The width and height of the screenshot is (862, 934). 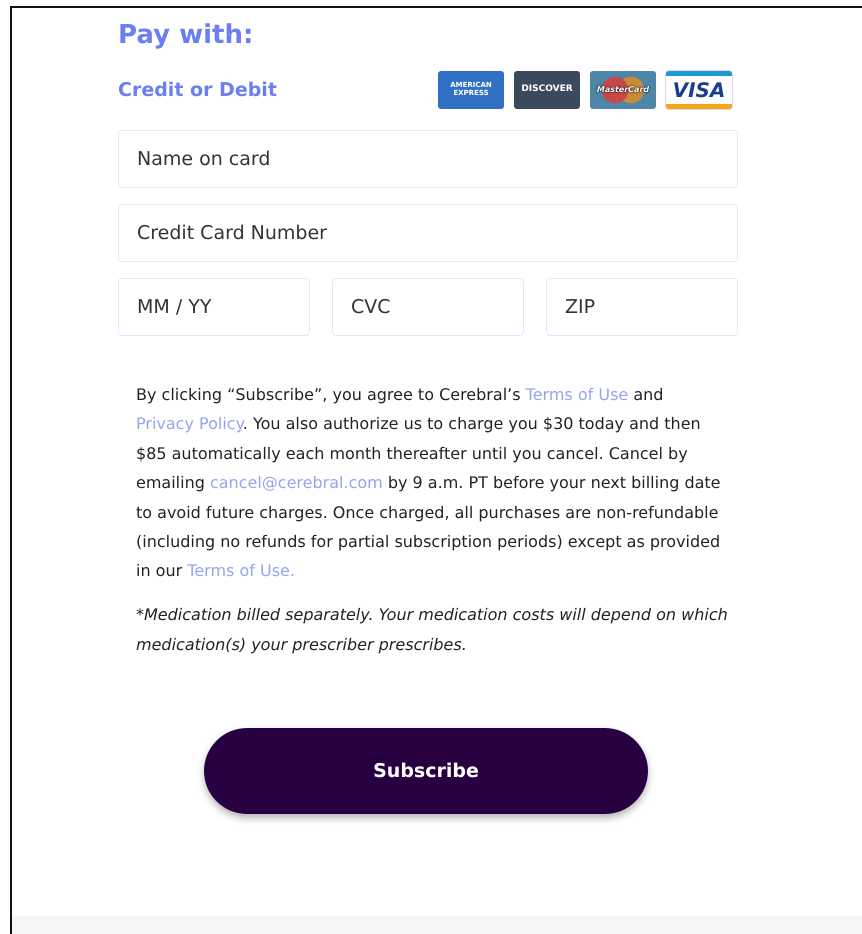 What do you see at coordinates (547, 90) in the screenshot?
I see `card-logo: DISCOVER` at bounding box center [547, 90].